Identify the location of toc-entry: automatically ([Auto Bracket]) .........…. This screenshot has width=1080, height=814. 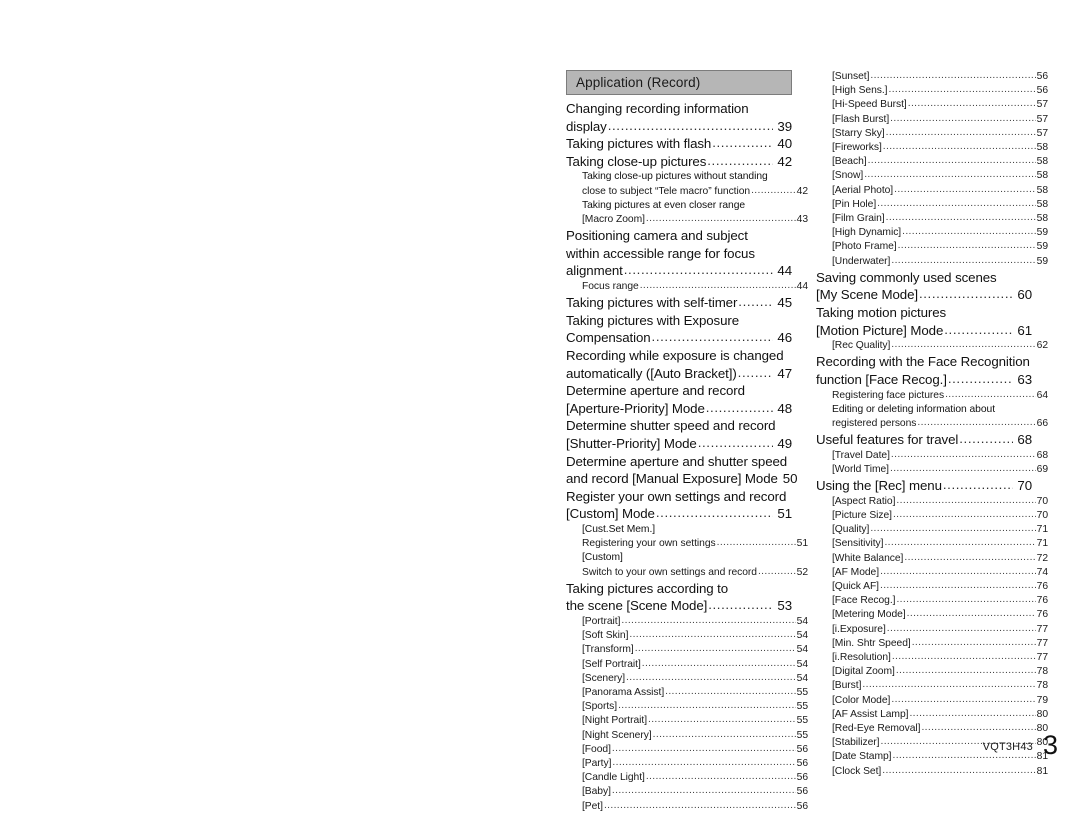
(679, 374).